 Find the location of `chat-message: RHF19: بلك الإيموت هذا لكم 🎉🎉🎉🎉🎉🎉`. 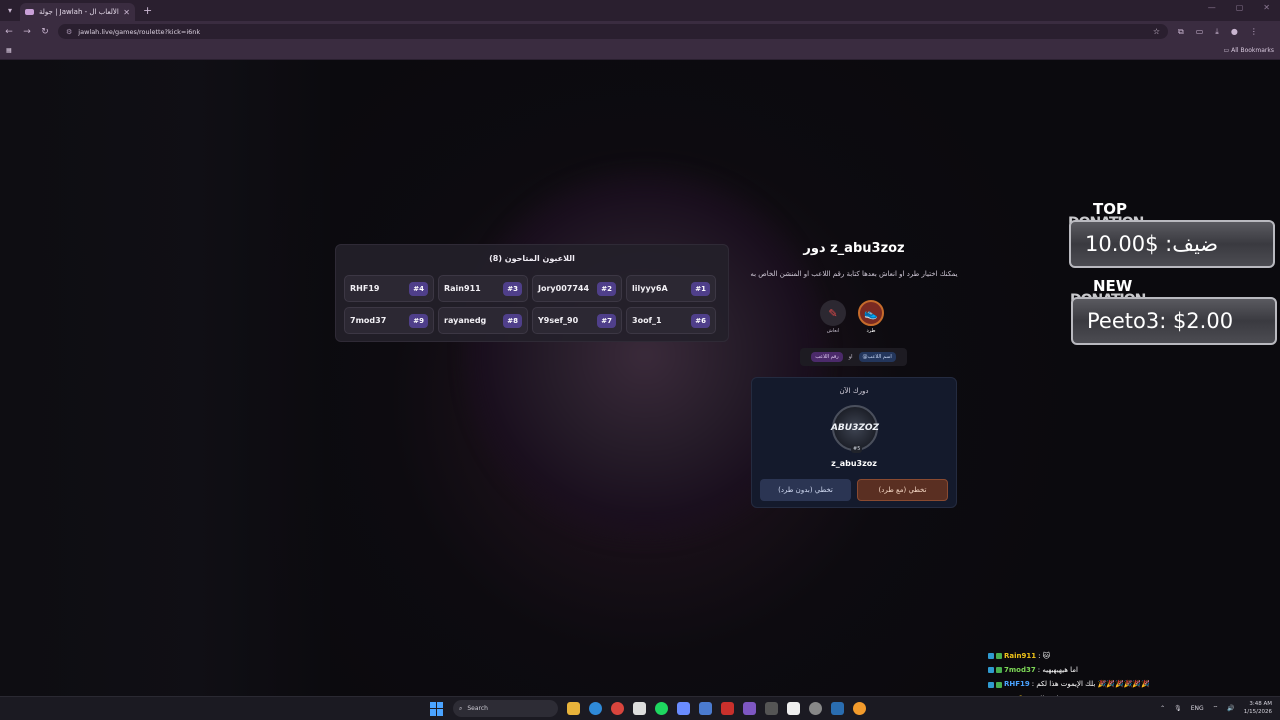

chat-message: RHF19: بلك الإيموت هذا لكم 🎉🎉🎉🎉🎉🎉 is located at coordinates (1088, 684).